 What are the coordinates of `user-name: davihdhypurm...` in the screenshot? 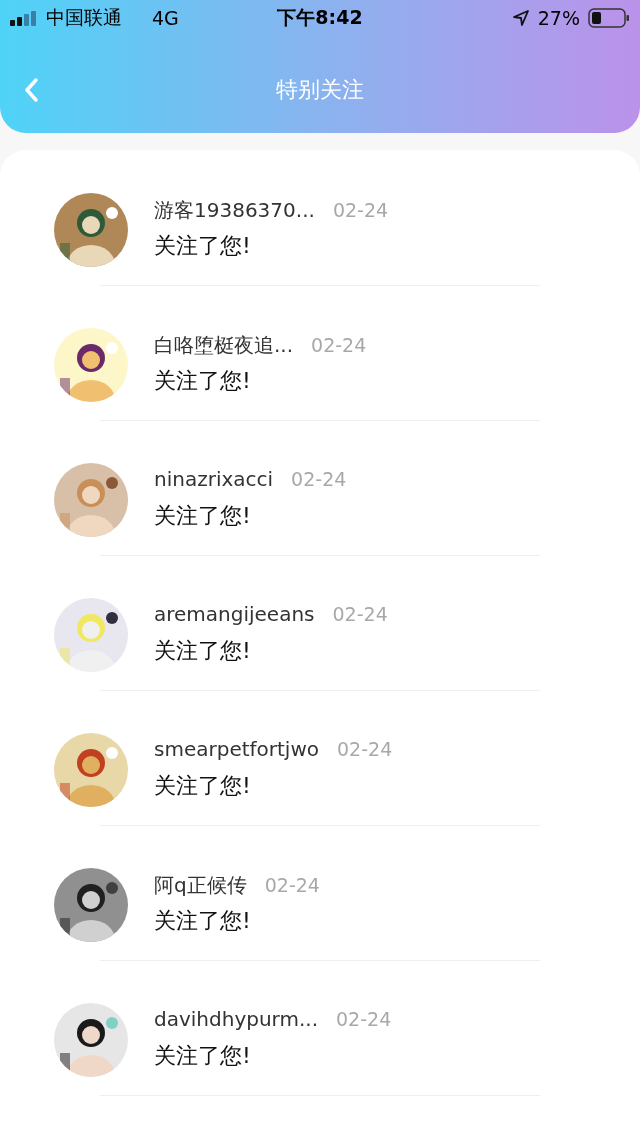 It's located at (236, 1019).